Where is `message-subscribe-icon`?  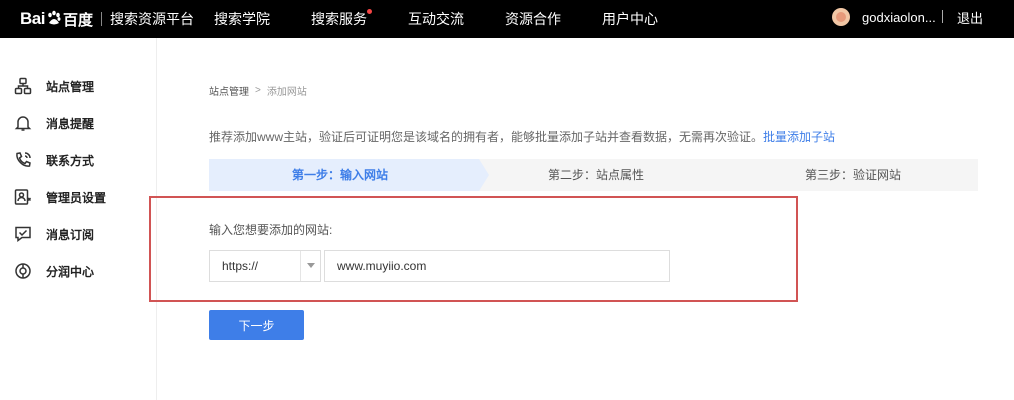
message-subscribe-icon is located at coordinates (23, 234).